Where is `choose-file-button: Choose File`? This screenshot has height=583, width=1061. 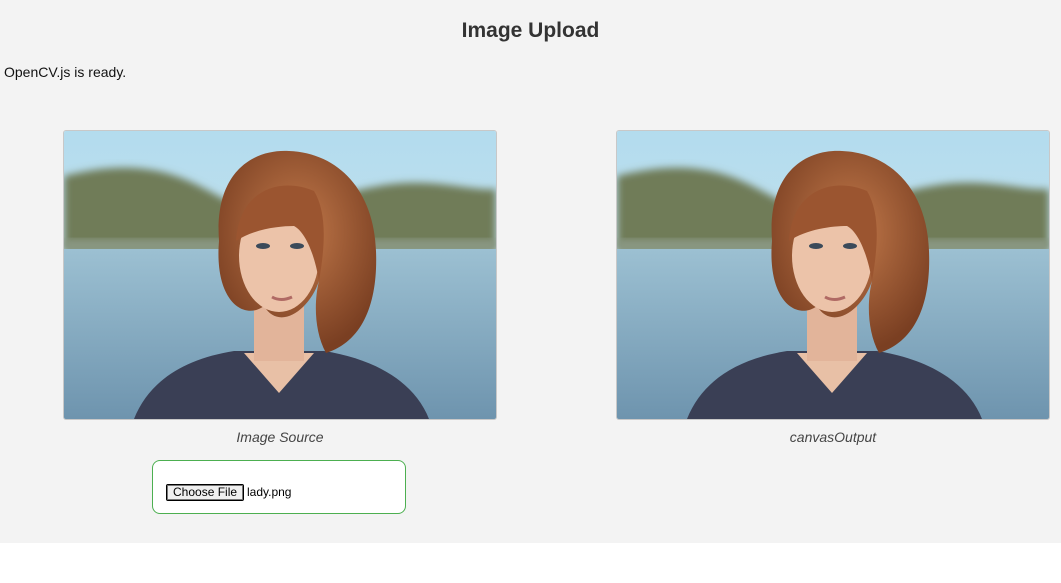
choose-file-button: Choose File is located at coordinates (205, 492).